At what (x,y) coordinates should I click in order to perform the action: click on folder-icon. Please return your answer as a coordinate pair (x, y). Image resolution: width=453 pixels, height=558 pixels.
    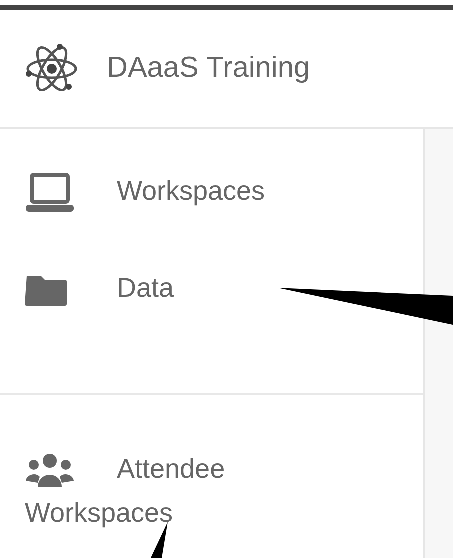
    Looking at the image, I should click on (46, 290).